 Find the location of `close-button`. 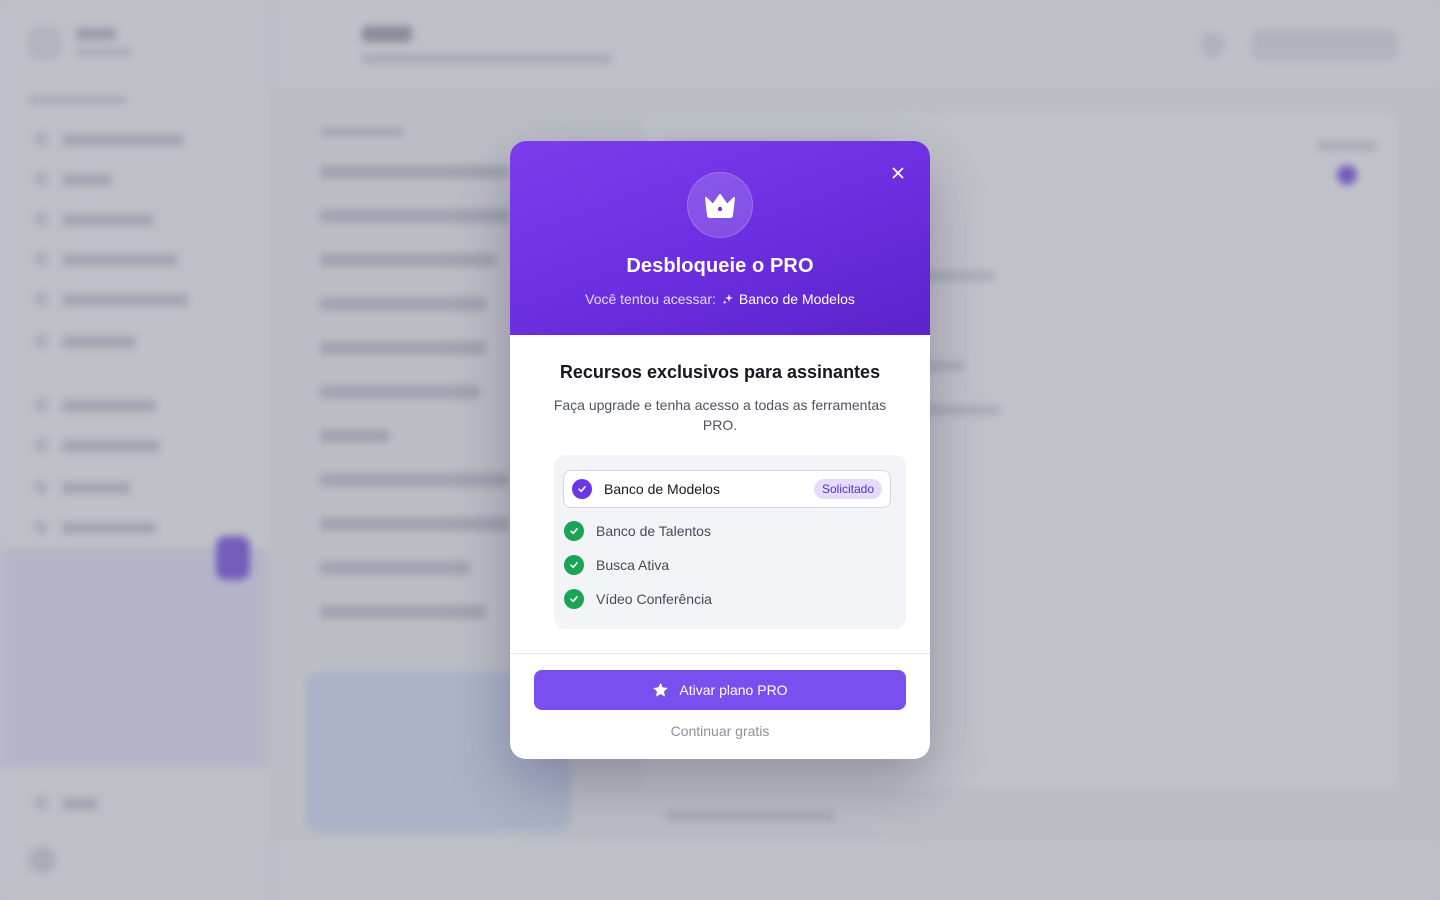

close-button is located at coordinates (898, 173).